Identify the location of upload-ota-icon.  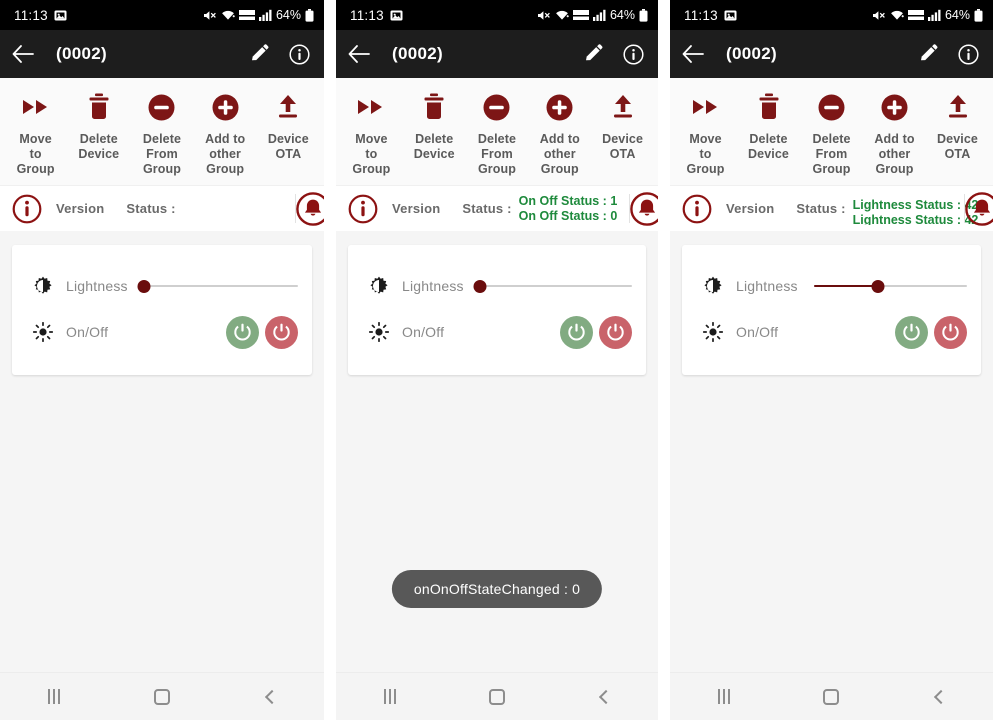
(958, 107).